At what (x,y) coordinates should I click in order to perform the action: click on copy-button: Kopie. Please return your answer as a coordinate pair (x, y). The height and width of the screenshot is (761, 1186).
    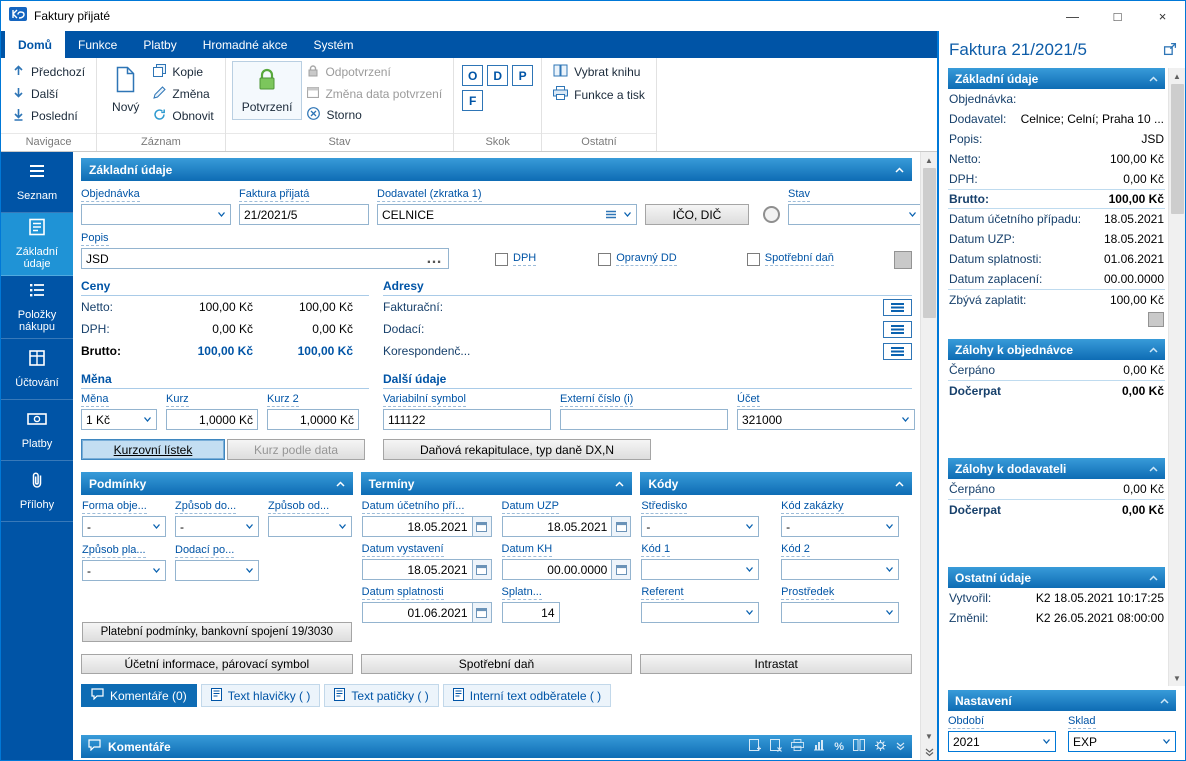
    Looking at the image, I should click on (183, 72).